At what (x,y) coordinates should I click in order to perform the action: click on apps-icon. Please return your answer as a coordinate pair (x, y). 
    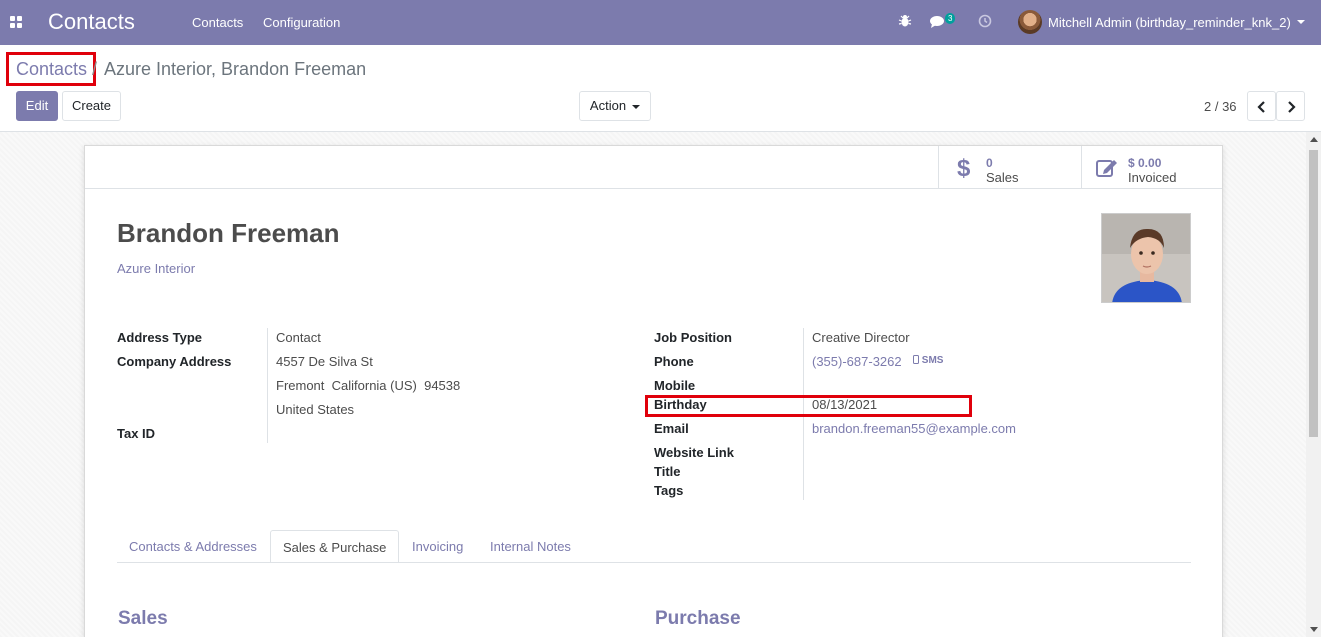
    Looking at the image, I should click on (16, 22).